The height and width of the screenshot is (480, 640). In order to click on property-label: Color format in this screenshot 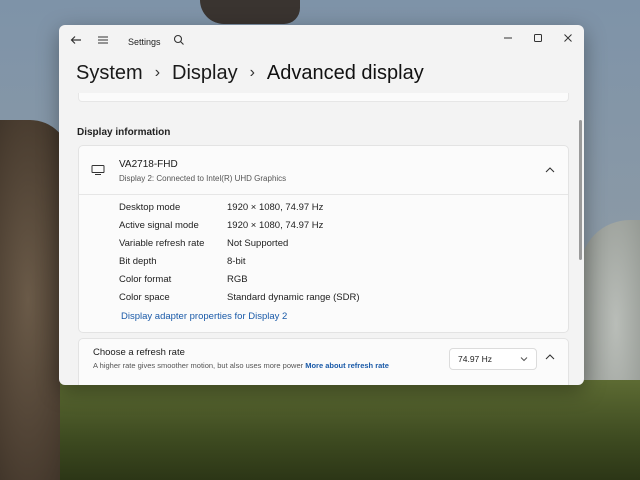, I will do `click(145, 279)`.